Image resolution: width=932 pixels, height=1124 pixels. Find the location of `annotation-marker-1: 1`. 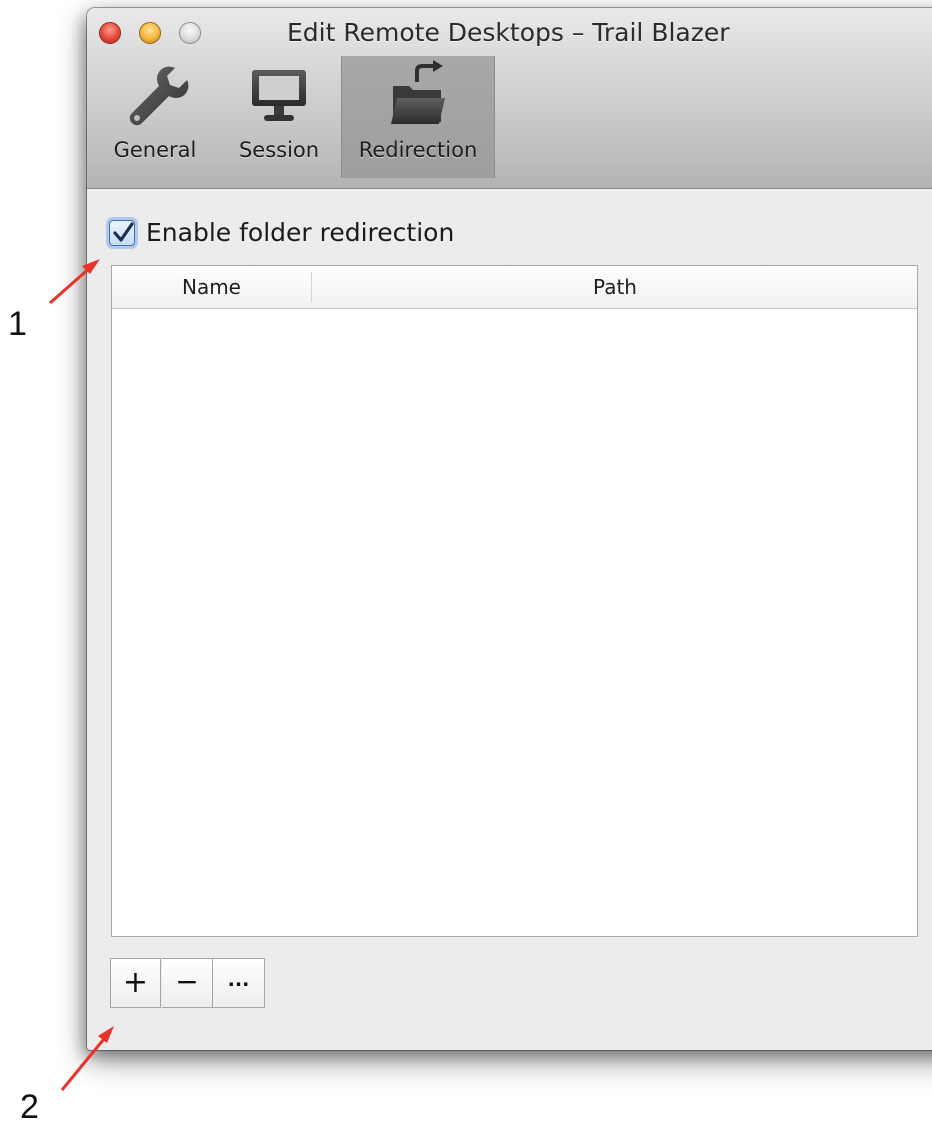

annotation-marker-1: 1 is located at coordinates (17, 324).